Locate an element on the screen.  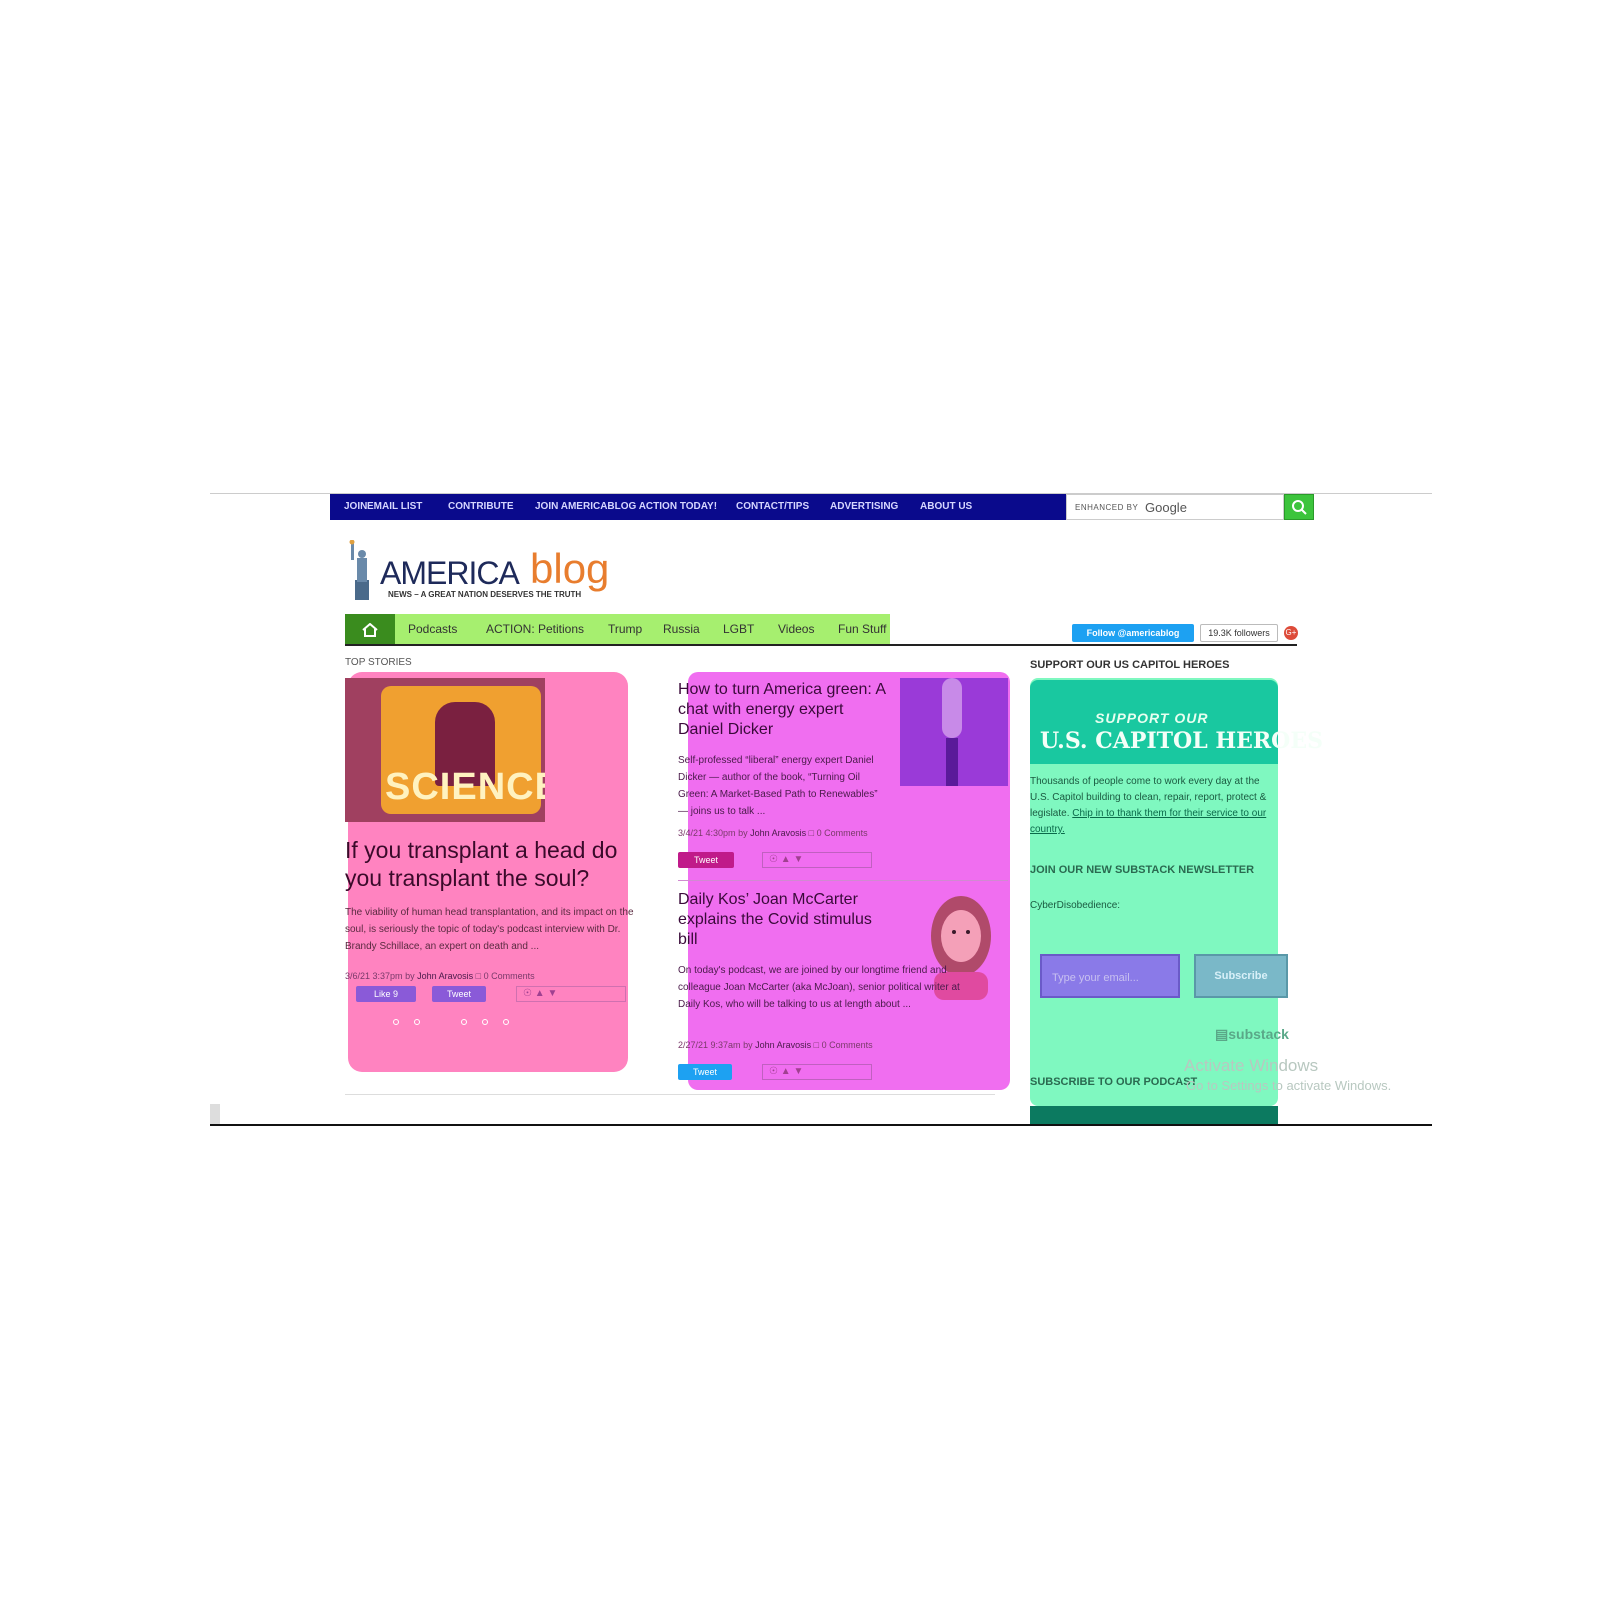
nav-underline is located at coordinates (821, 645).